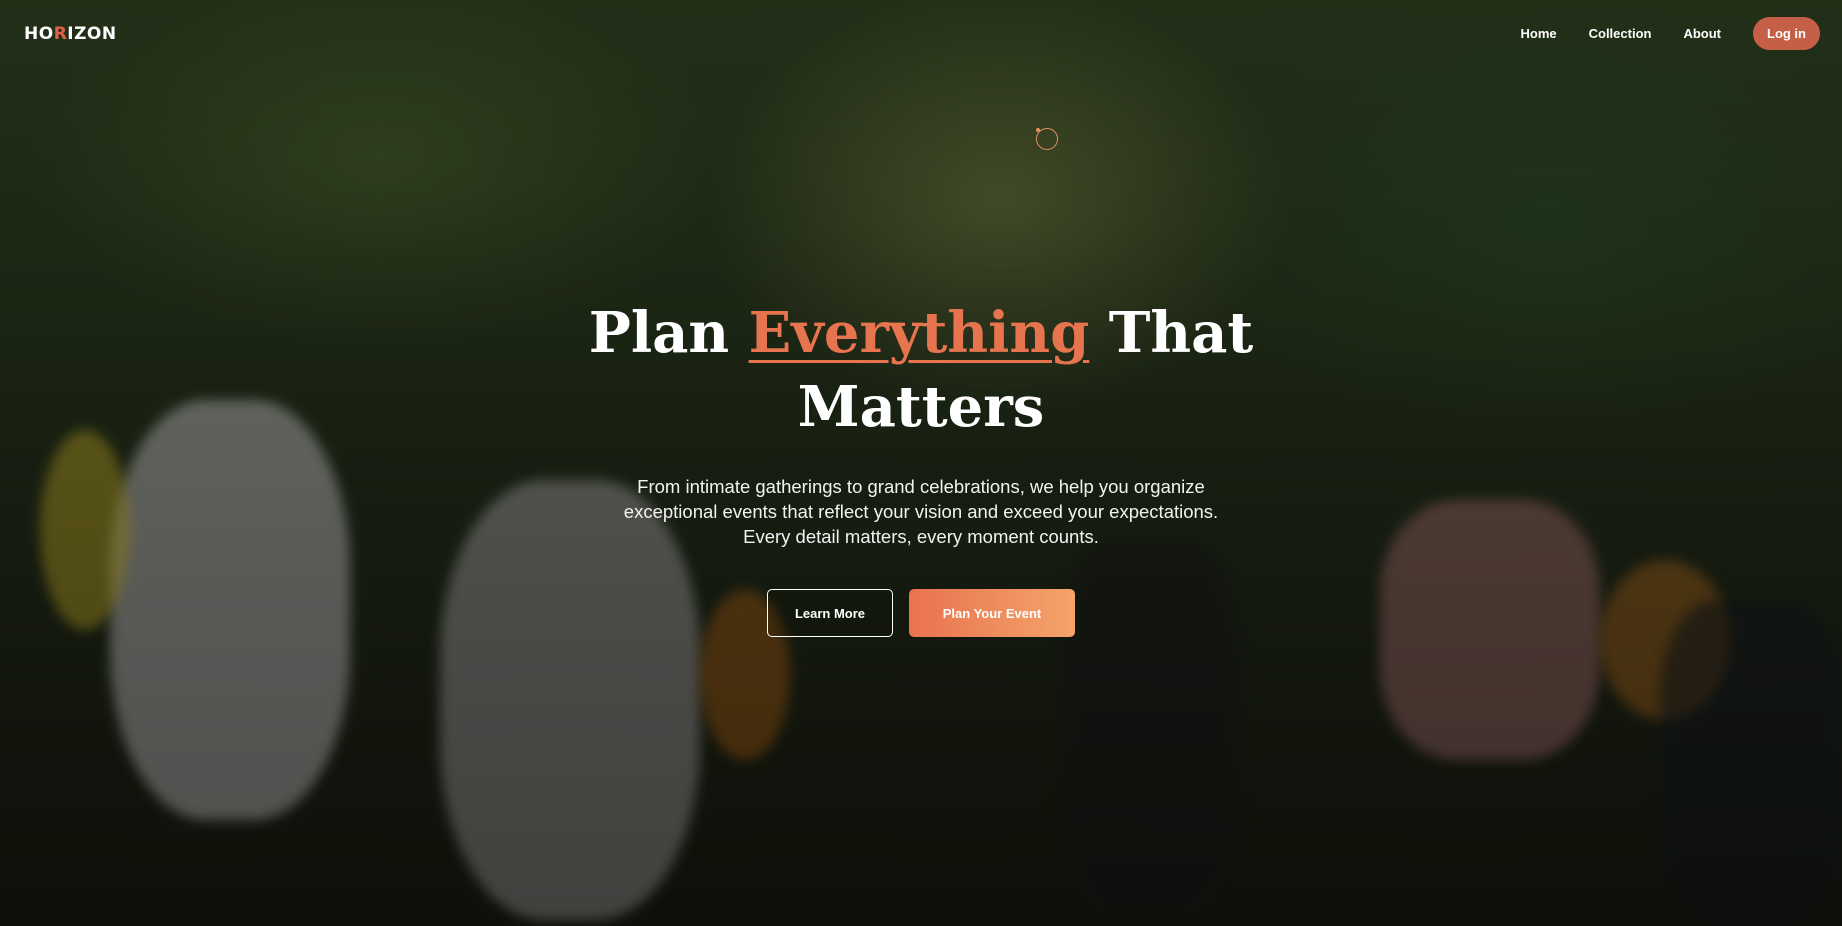  Describe the element at coordinates (830, 613) in the screenshot. I see `learn-more-button: Learn More` at that location.